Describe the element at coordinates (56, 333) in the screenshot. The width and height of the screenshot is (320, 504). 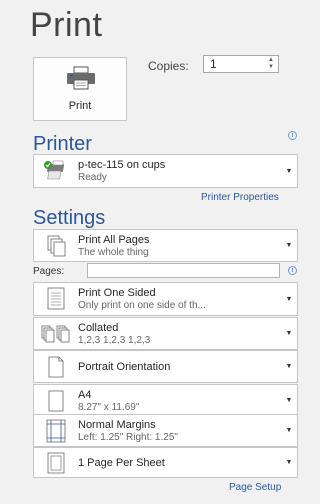
I see `collated-icon` at that location.